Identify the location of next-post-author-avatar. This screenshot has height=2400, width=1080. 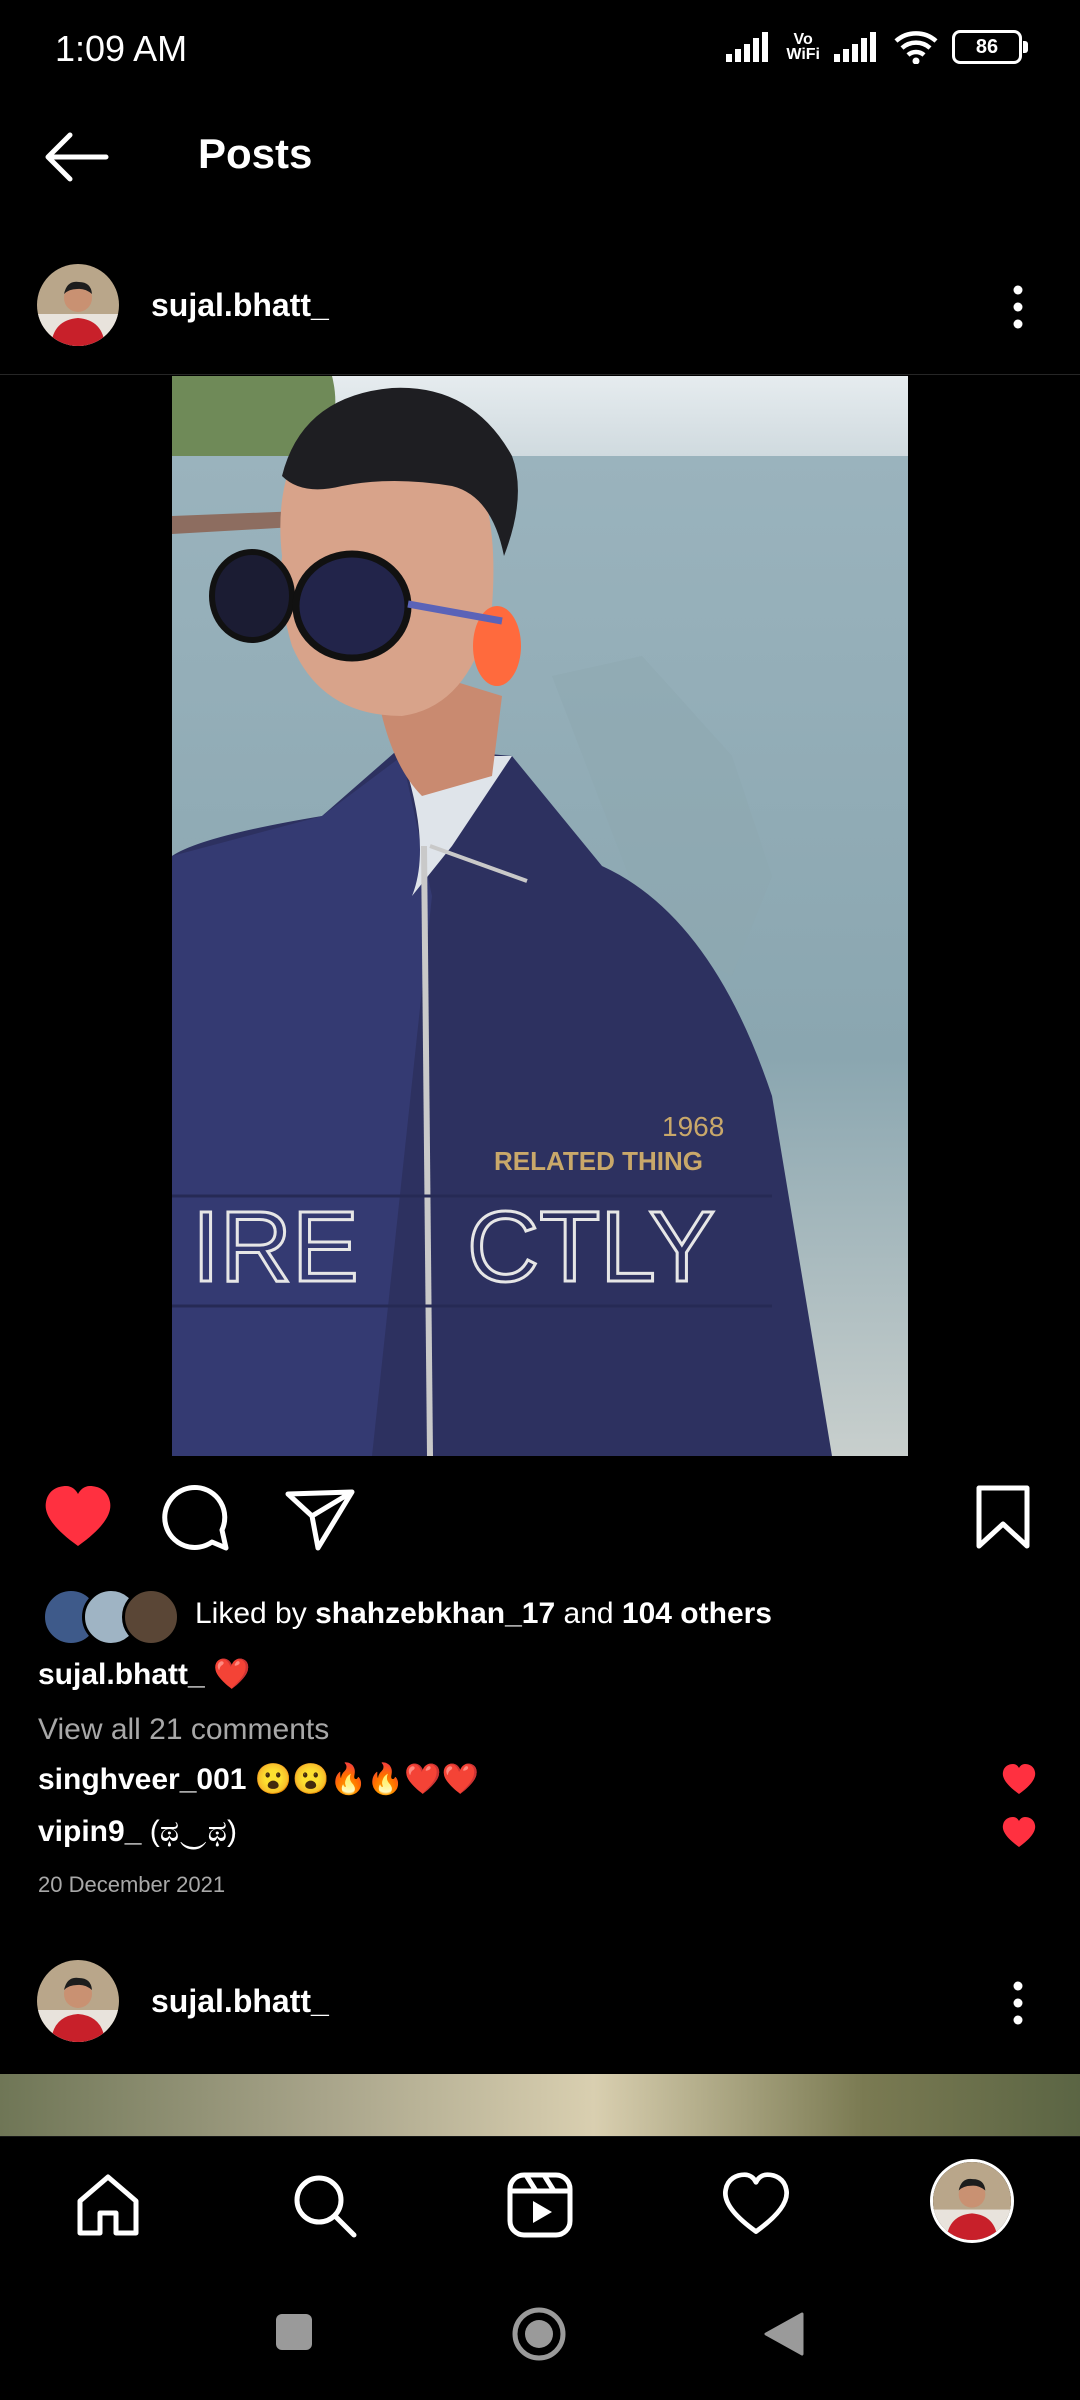
(78, 2001).